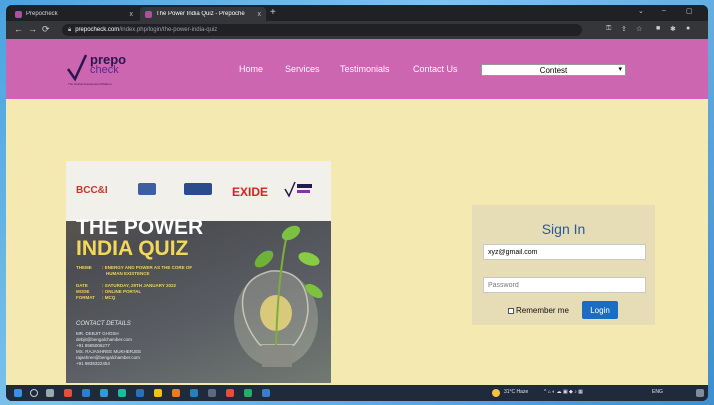  Describe the element at coordinates (92, 190) in the screenshot. I see `poster-logo: BCC&I` at that location.